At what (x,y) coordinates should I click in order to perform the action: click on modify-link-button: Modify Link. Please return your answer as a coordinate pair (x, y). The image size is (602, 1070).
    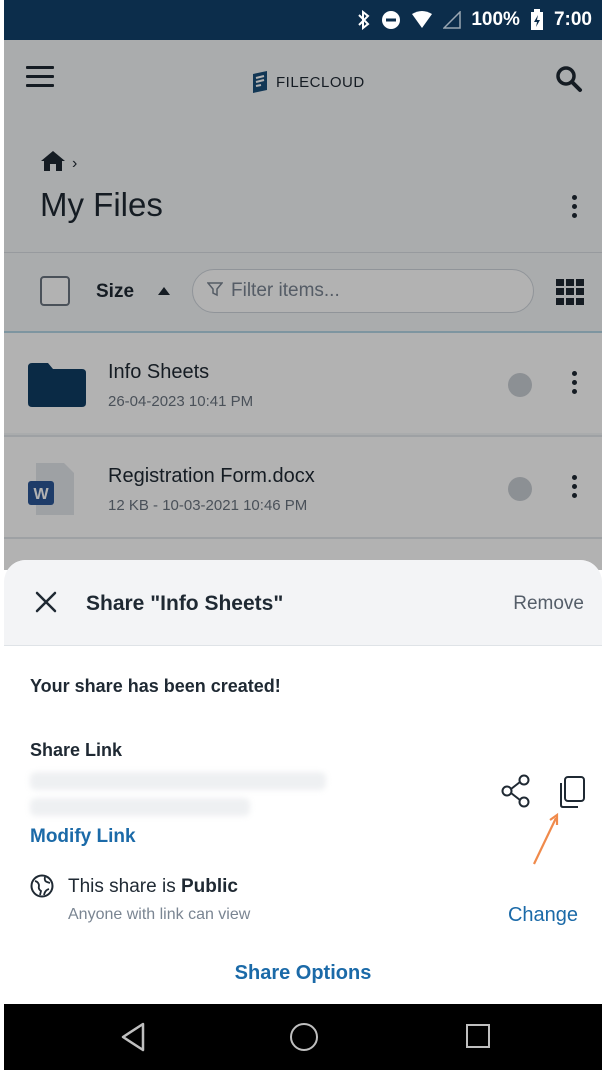
    Looking at the image, I should click on (83, 837).